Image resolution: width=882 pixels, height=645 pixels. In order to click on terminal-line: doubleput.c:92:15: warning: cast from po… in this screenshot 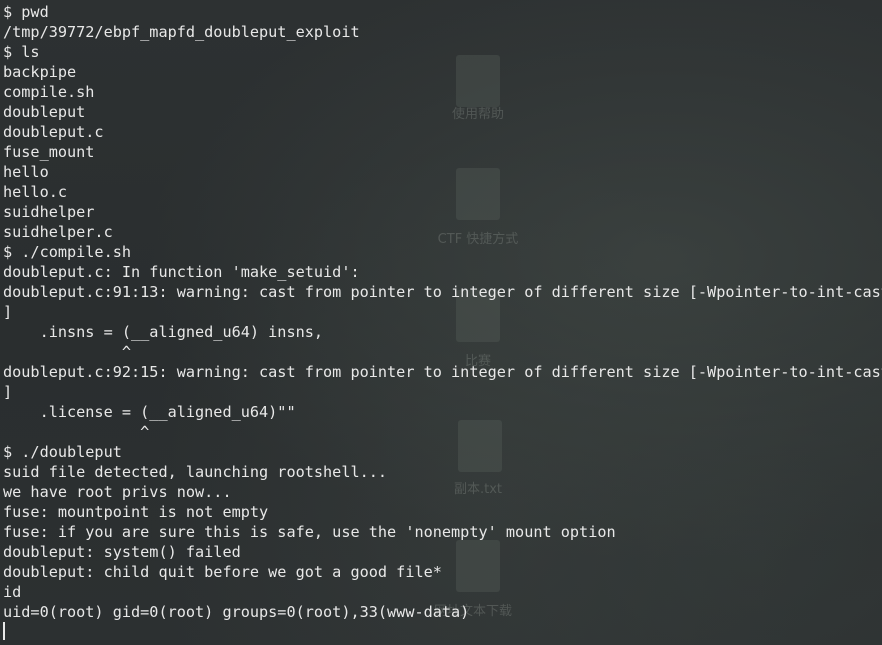, I will do `click(442, 372)`.